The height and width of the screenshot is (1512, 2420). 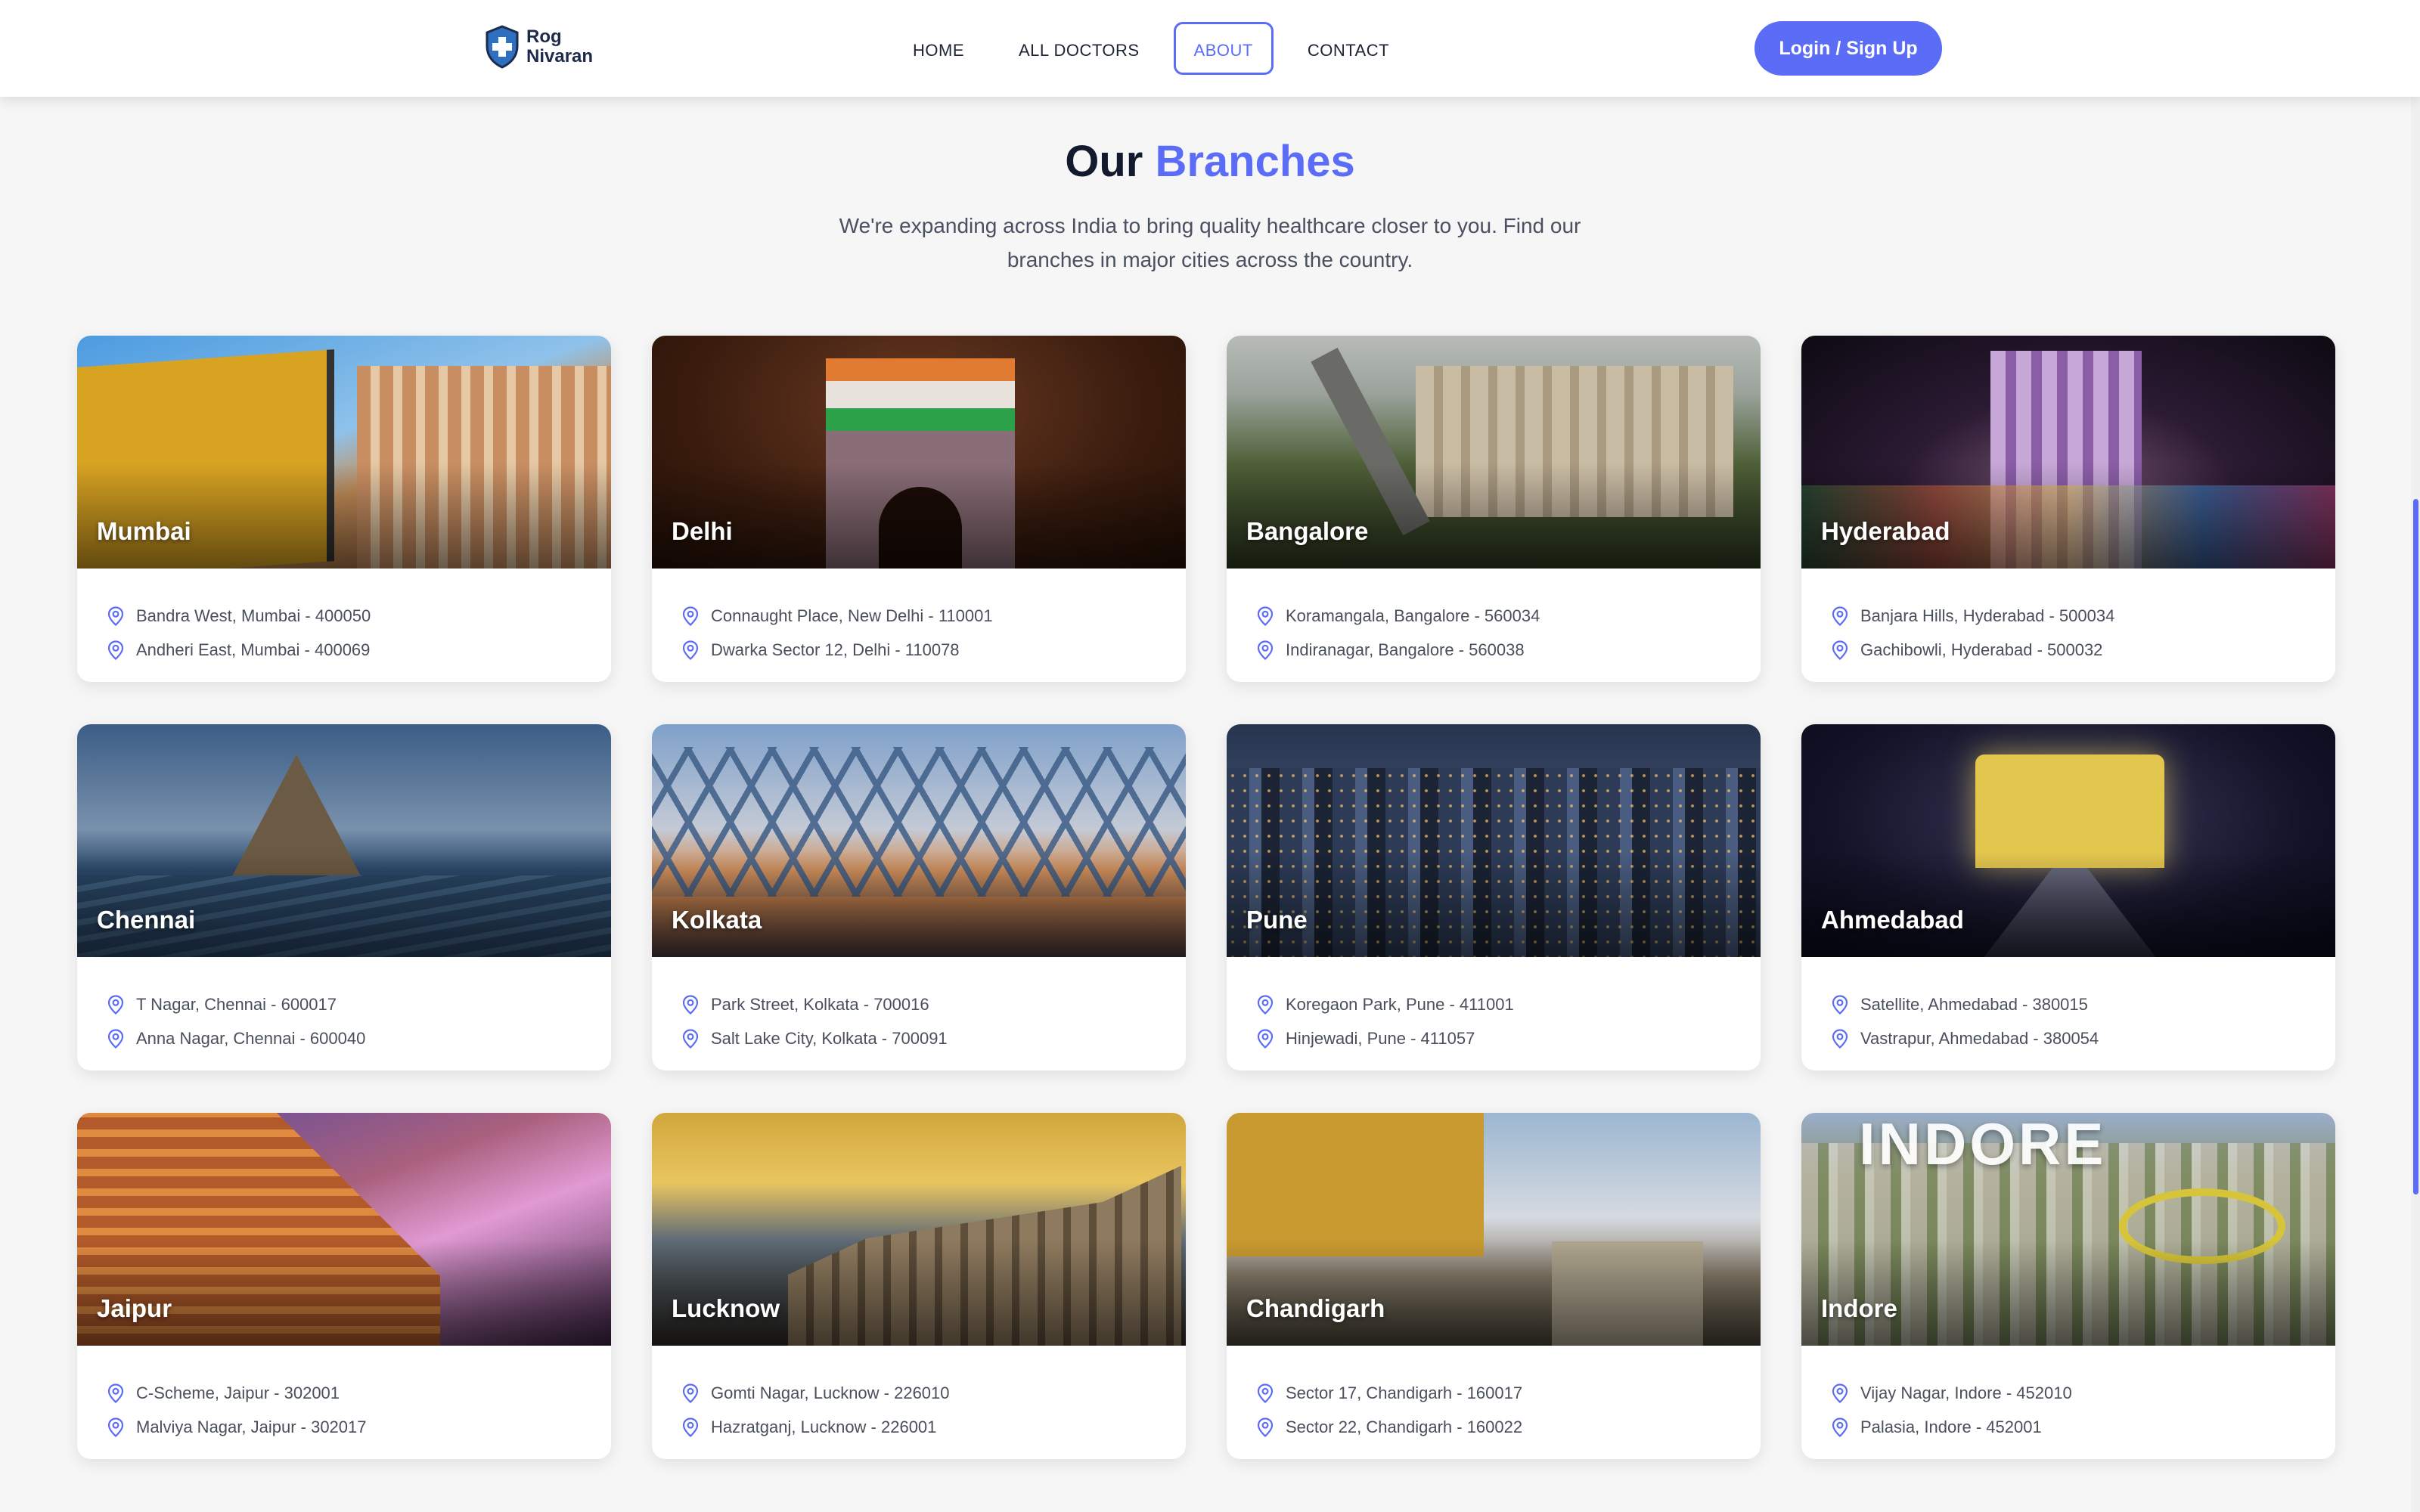 I want to click on city-name: Jaipur, so click(x=134, y=1308).